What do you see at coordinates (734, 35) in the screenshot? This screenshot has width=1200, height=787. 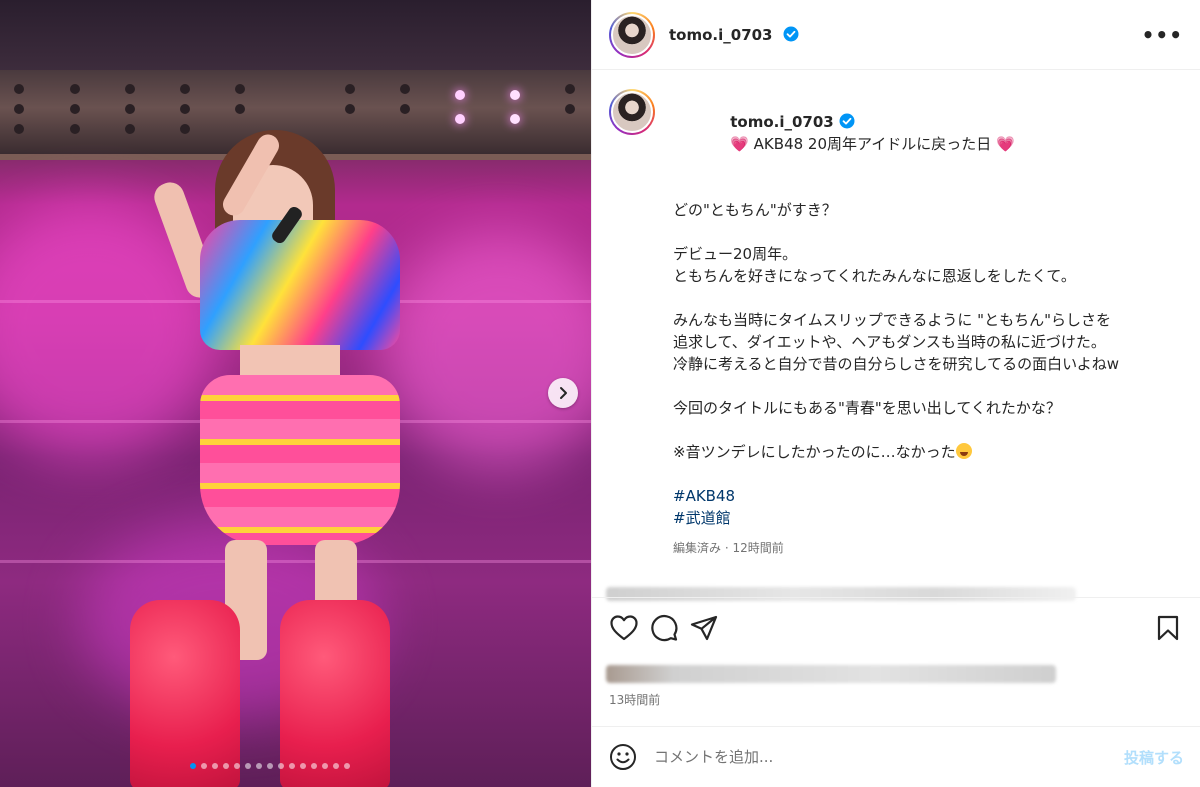 I see `author-username: tomo.i_0703` at bounding box center [734, 35].